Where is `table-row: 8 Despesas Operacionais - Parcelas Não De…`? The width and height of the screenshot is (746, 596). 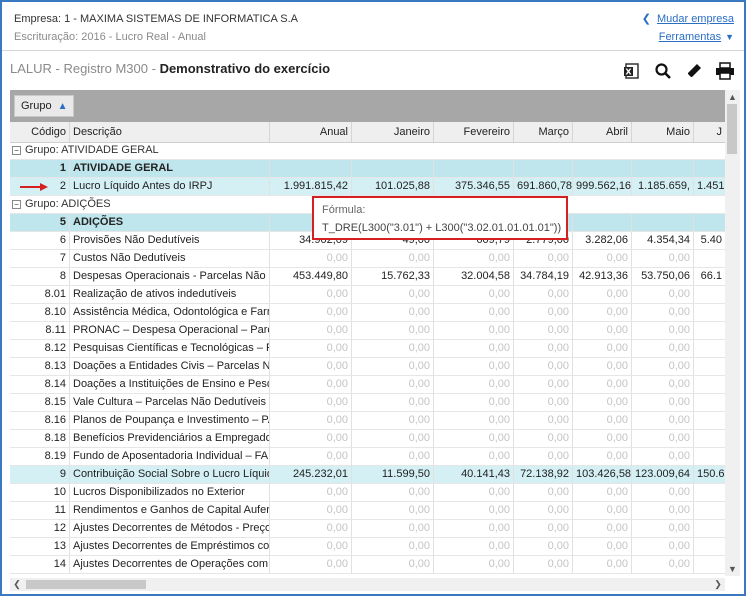 table-row: 8 Despesas Operacionais - Parcelas Não De… is located at coordinates (367, 277).